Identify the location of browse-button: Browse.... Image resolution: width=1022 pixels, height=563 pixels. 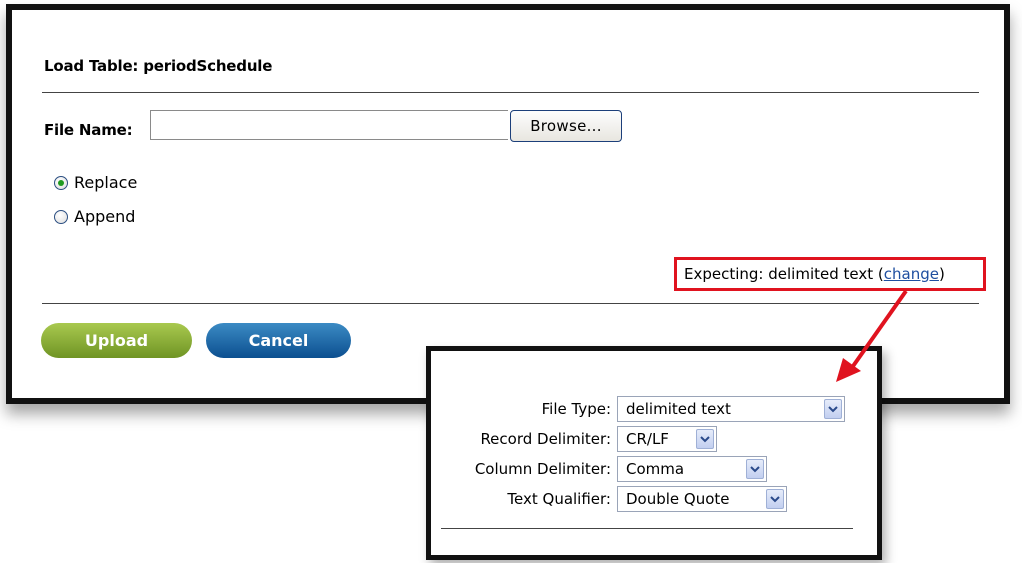
(566, 126).